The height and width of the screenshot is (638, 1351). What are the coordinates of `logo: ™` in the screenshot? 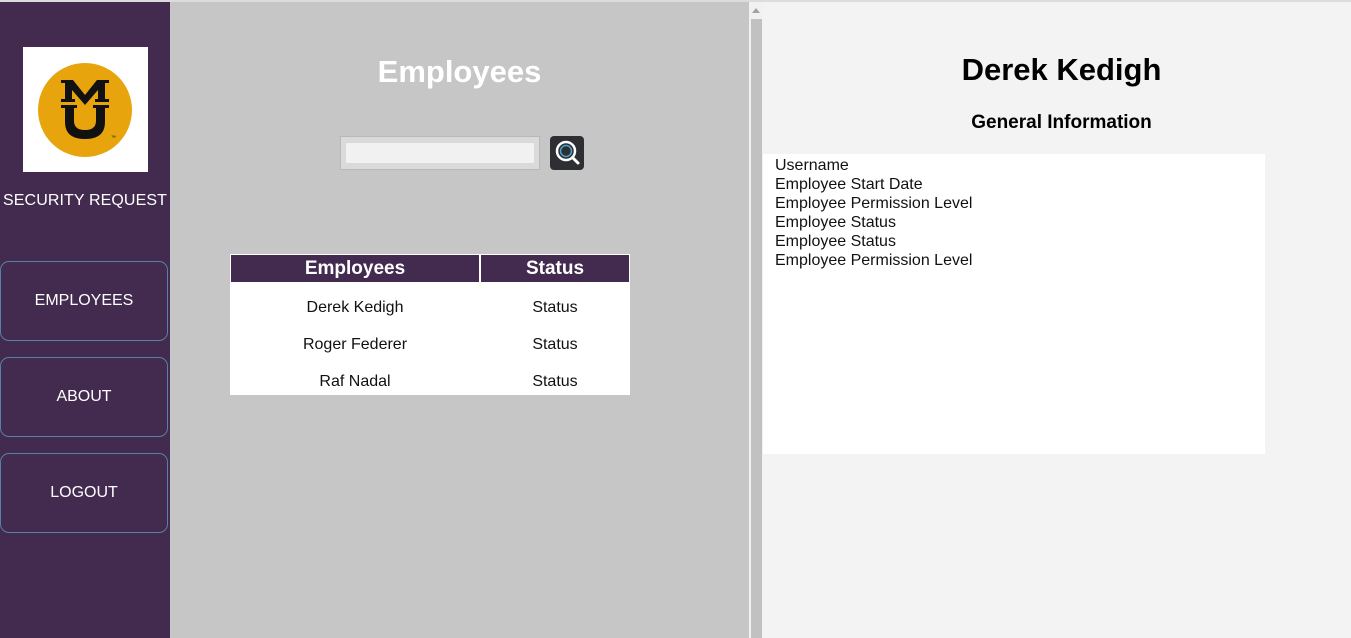 It's located at (85, 109).